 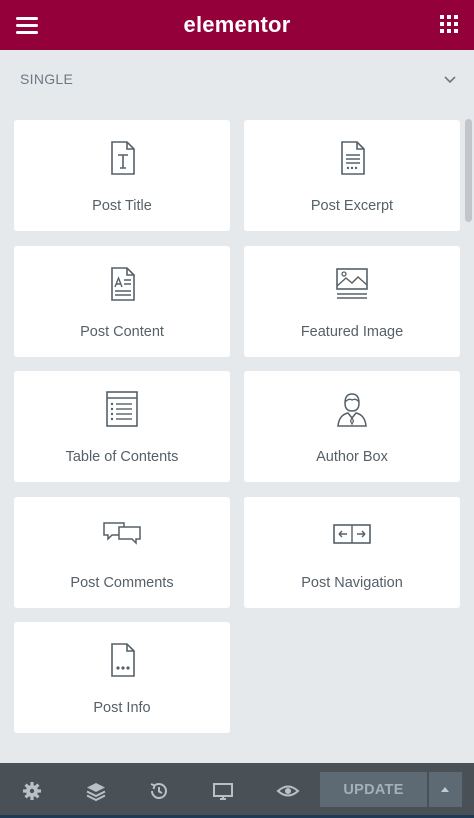 What do you see at coordinates (450, 80) in the screenshot?
I see `chevron-down-icon` at bounding box center [450, 80].